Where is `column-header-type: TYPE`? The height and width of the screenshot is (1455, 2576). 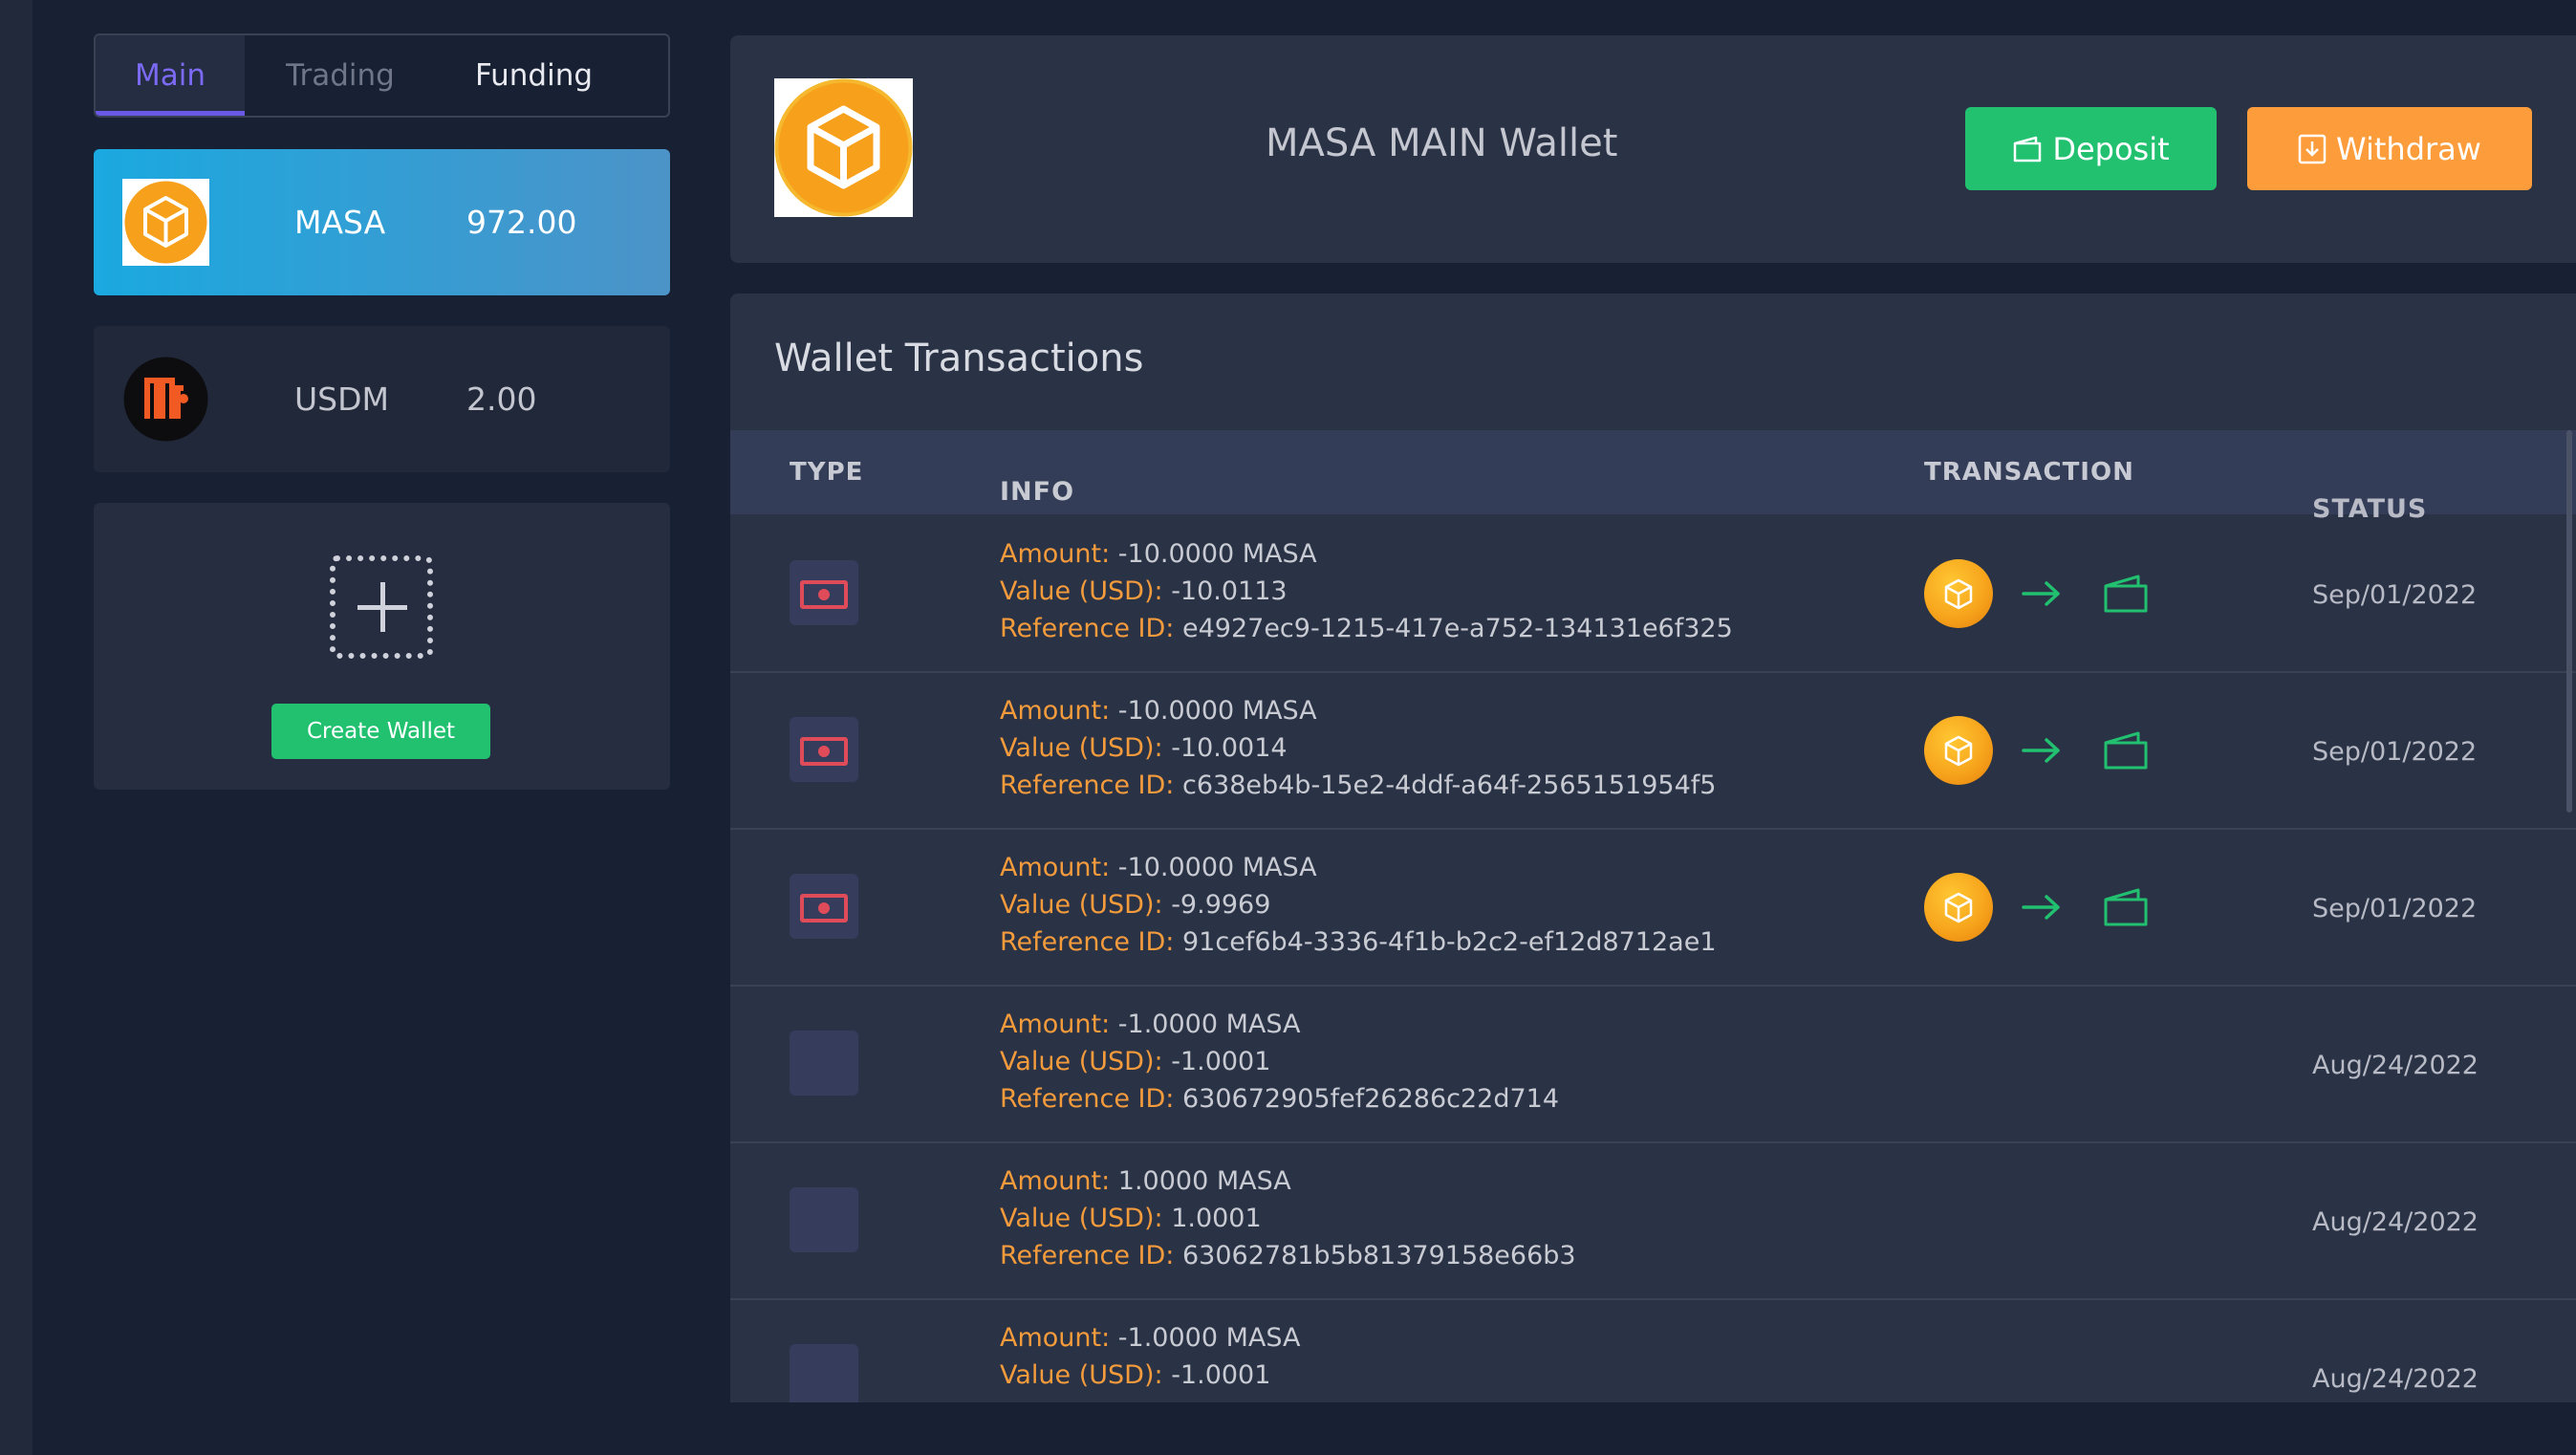
column-header-type: TYPE is located at coordinates (827, 473).